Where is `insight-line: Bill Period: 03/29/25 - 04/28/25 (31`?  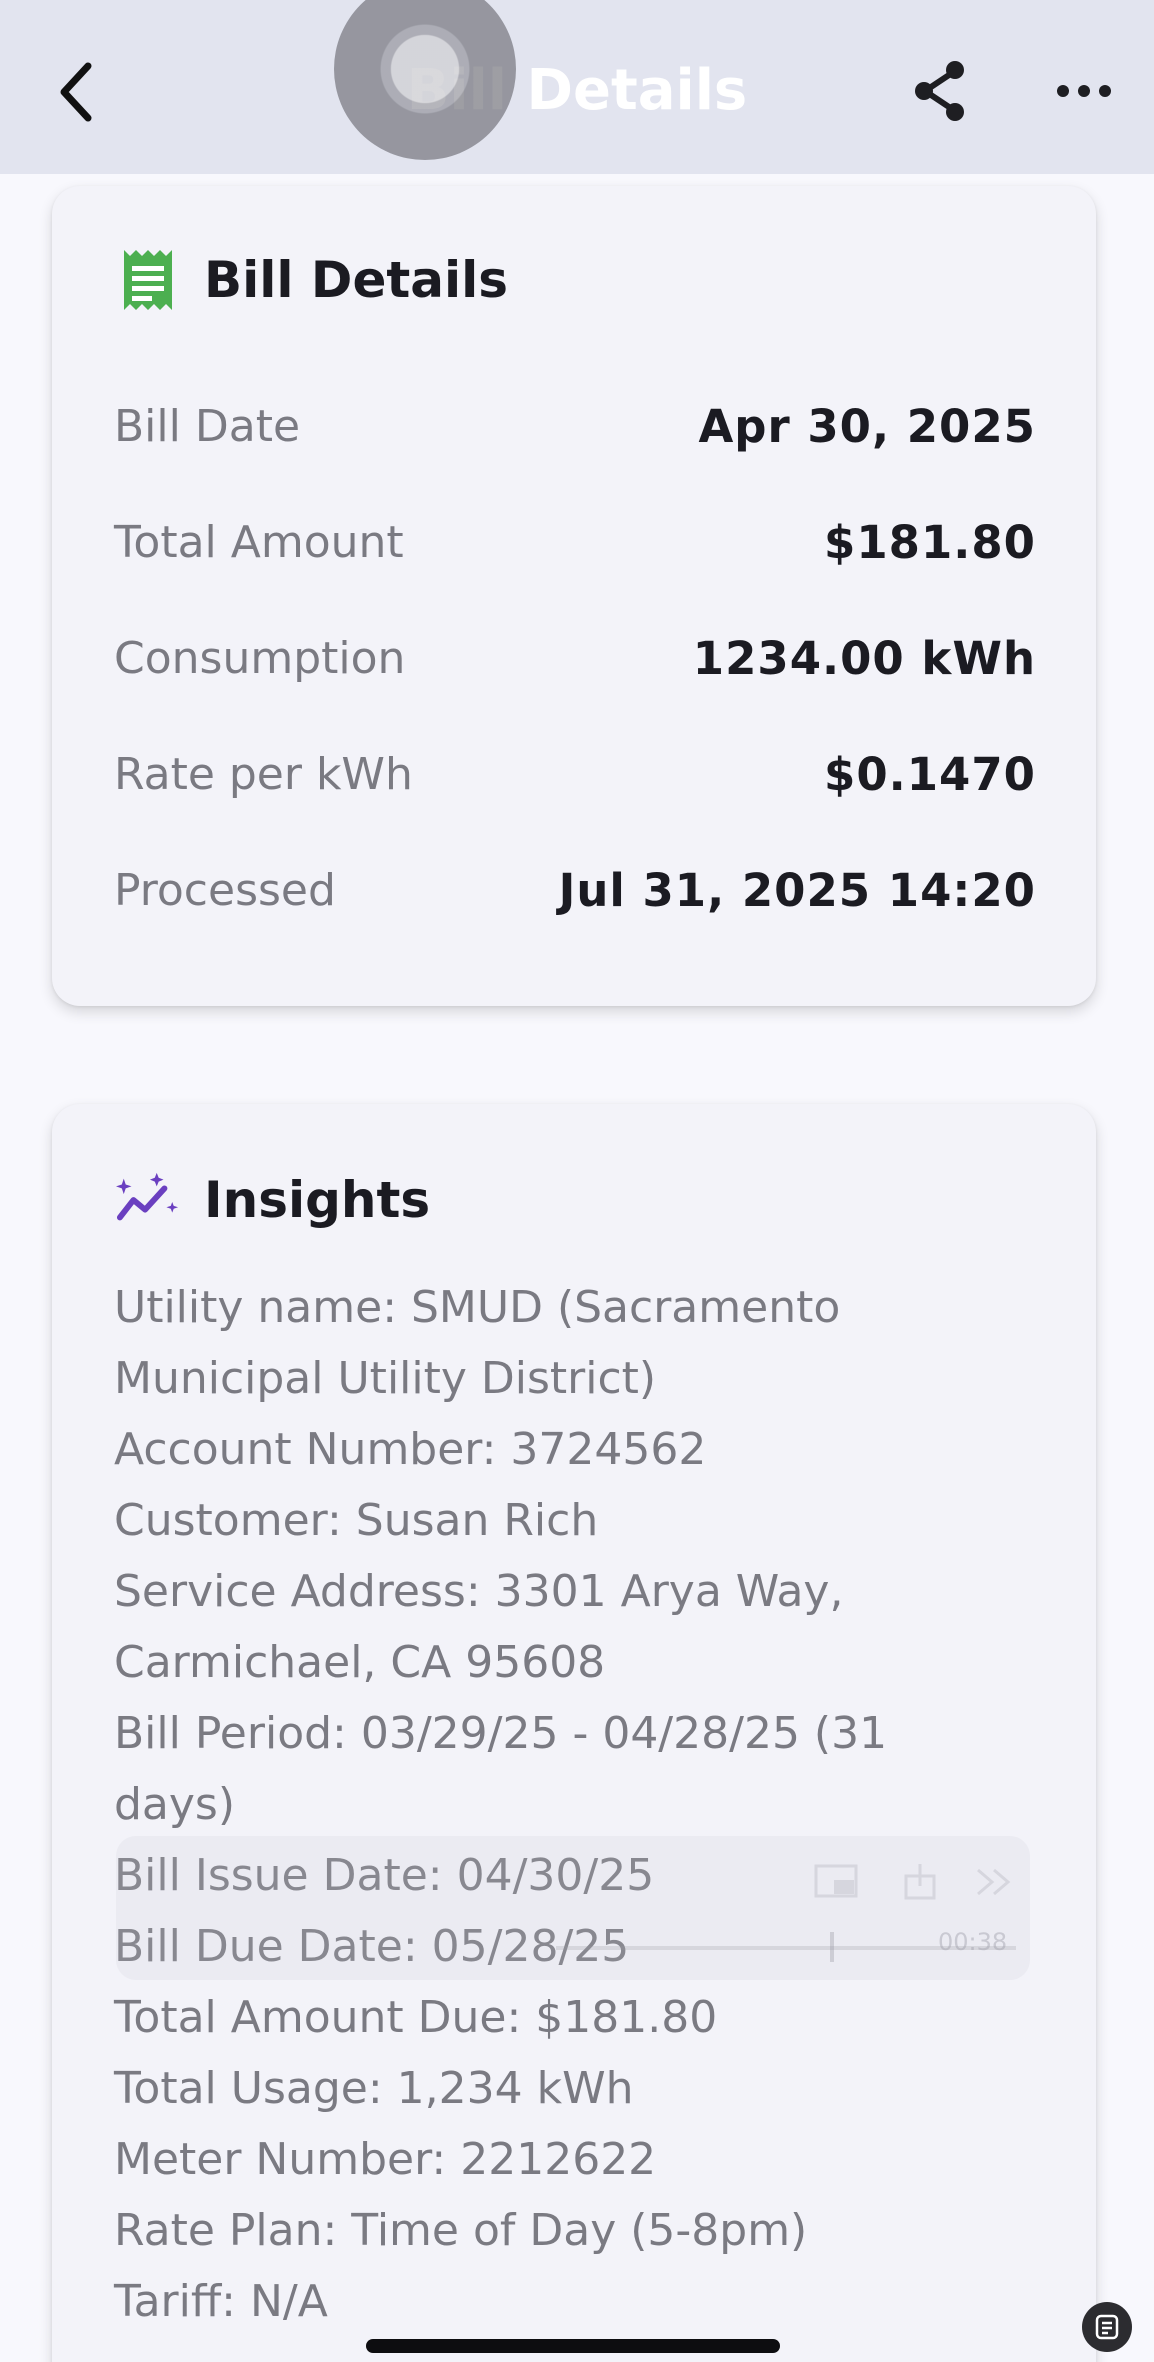 insight-line: Bill Period: 03/29/25 - 04/28/25 (31 is located at coordinates (501, 1733).